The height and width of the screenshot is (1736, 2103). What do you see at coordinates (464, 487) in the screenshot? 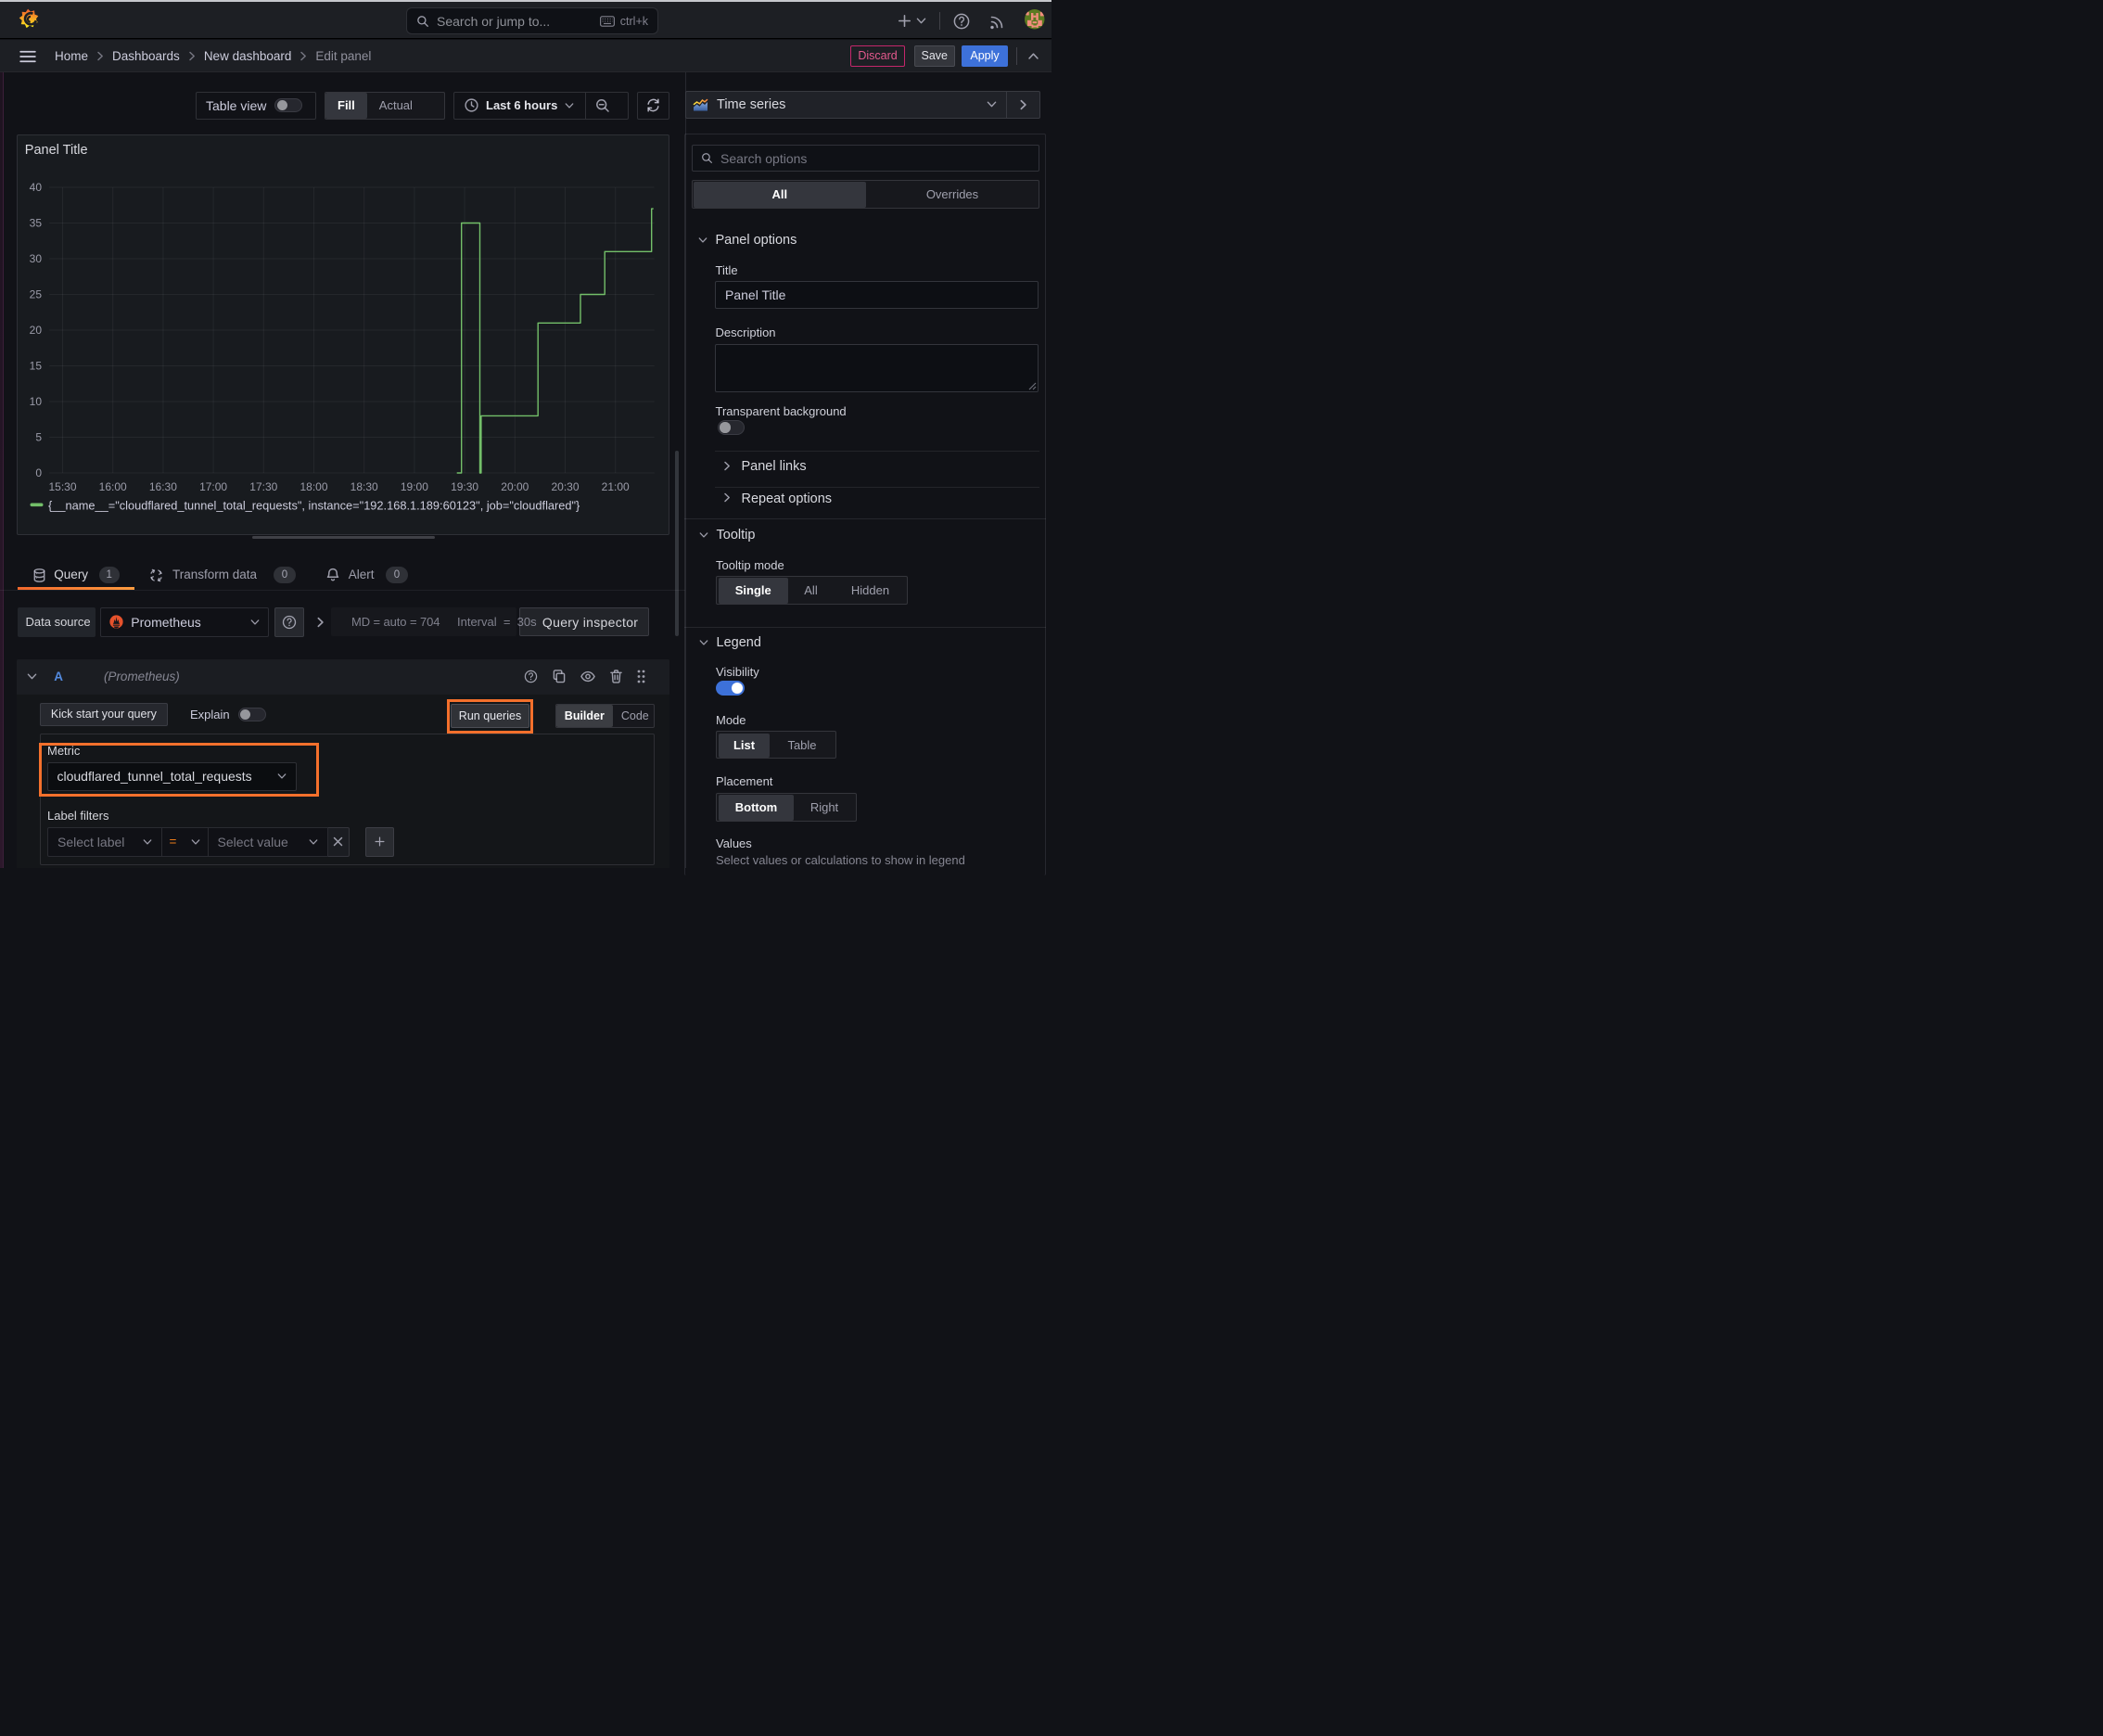
I see `svg-text: 19:30` at bounding box center [464, 487].